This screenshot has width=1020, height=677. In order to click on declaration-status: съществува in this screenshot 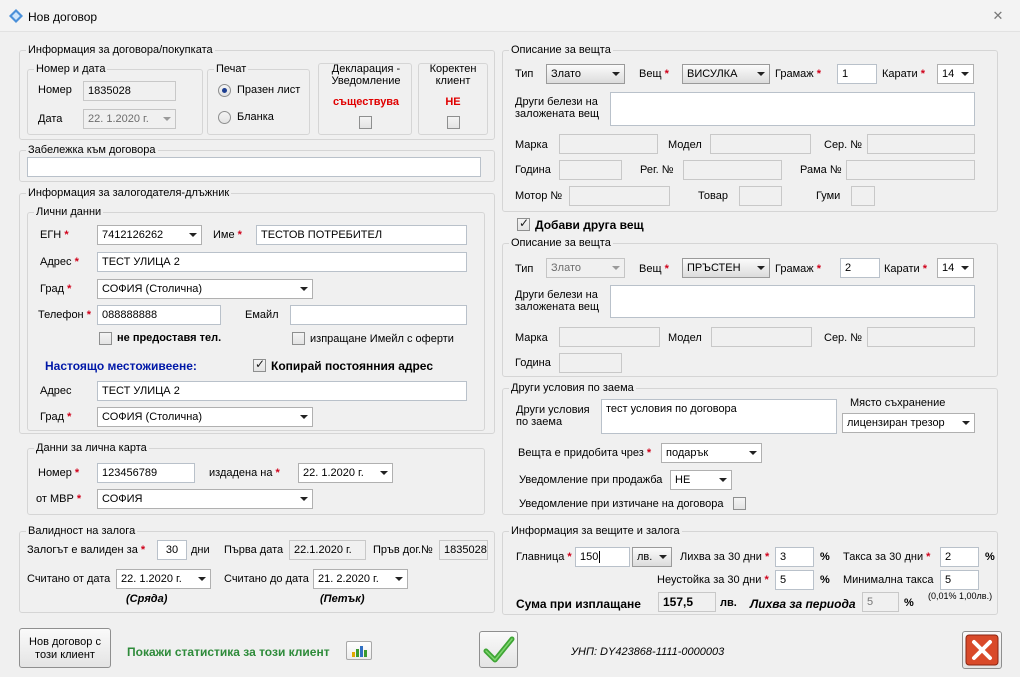, I will do `click(366, 102)`.